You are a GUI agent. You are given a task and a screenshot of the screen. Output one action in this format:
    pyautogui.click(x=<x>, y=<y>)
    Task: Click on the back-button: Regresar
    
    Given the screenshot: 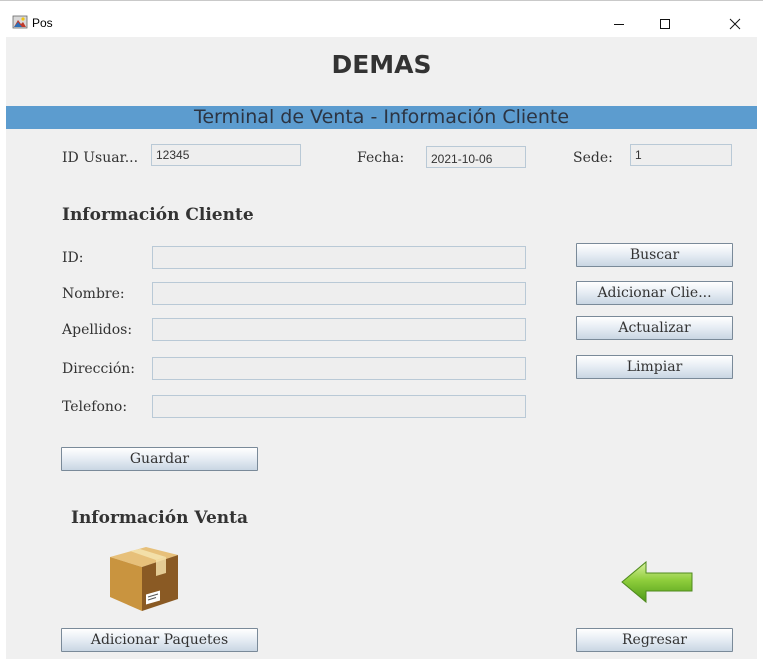 What is the action you would take?
    pyautogui.click(x=654, y=640)
    